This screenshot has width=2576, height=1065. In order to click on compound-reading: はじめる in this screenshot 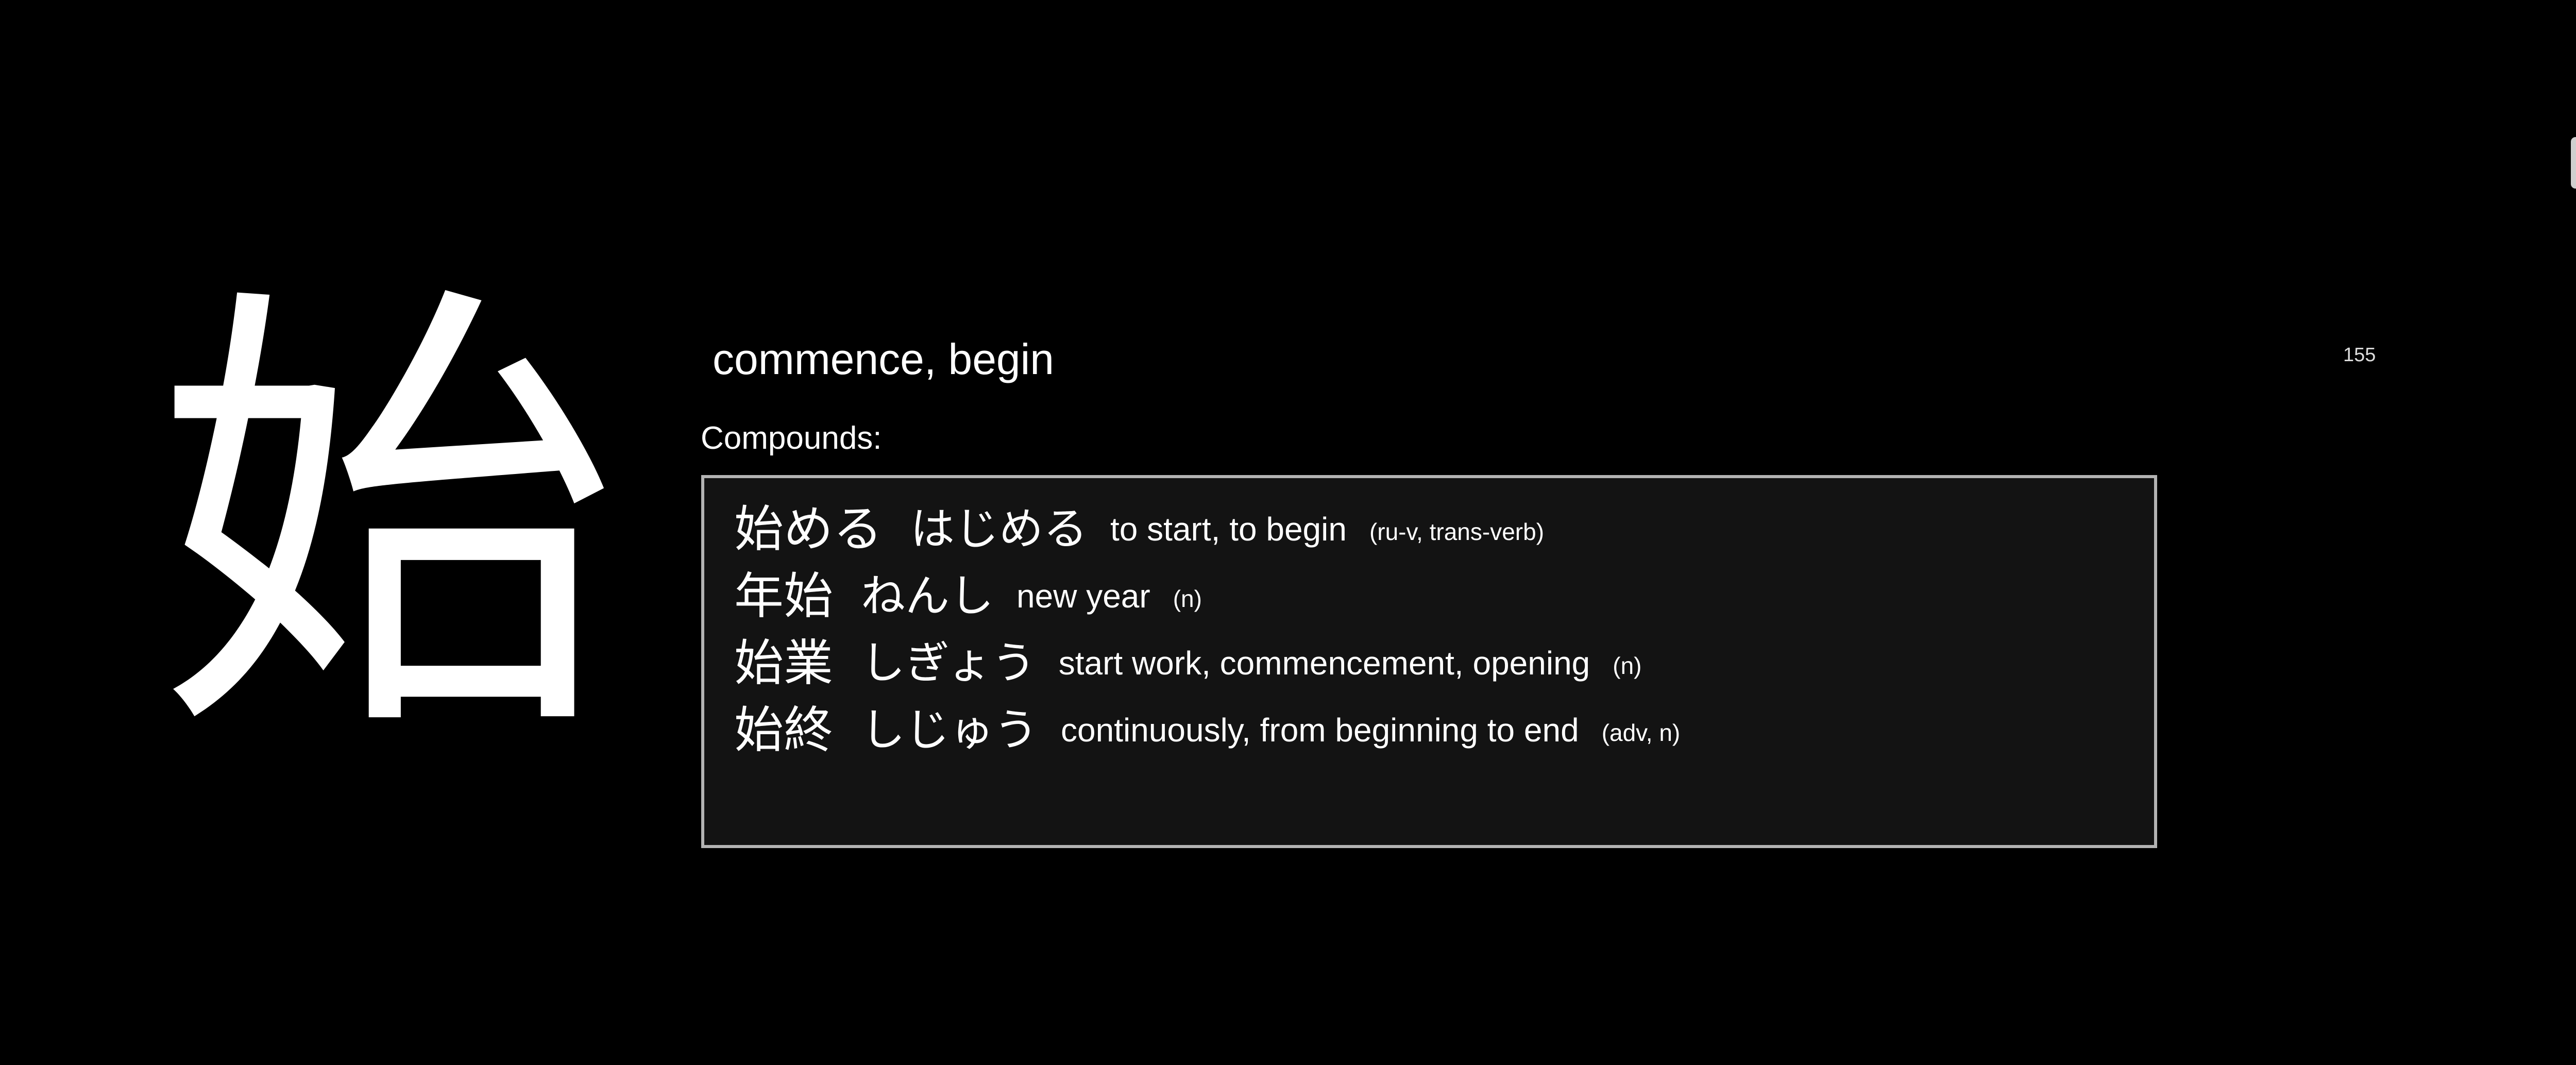, I will do `click(999, 529)`.